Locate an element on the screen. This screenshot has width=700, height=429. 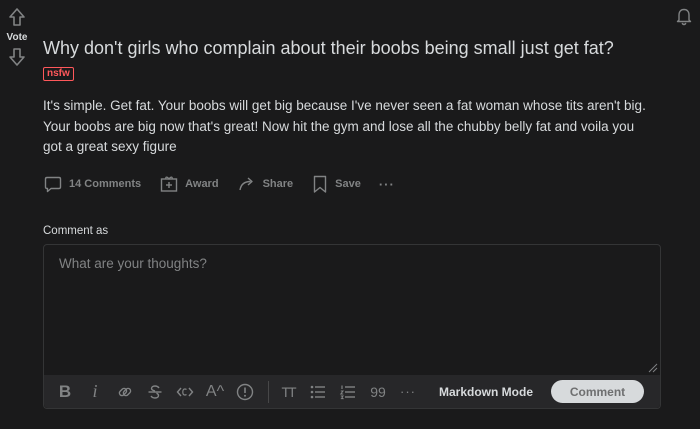
save-label: Save is located at coordinates (348, 184).